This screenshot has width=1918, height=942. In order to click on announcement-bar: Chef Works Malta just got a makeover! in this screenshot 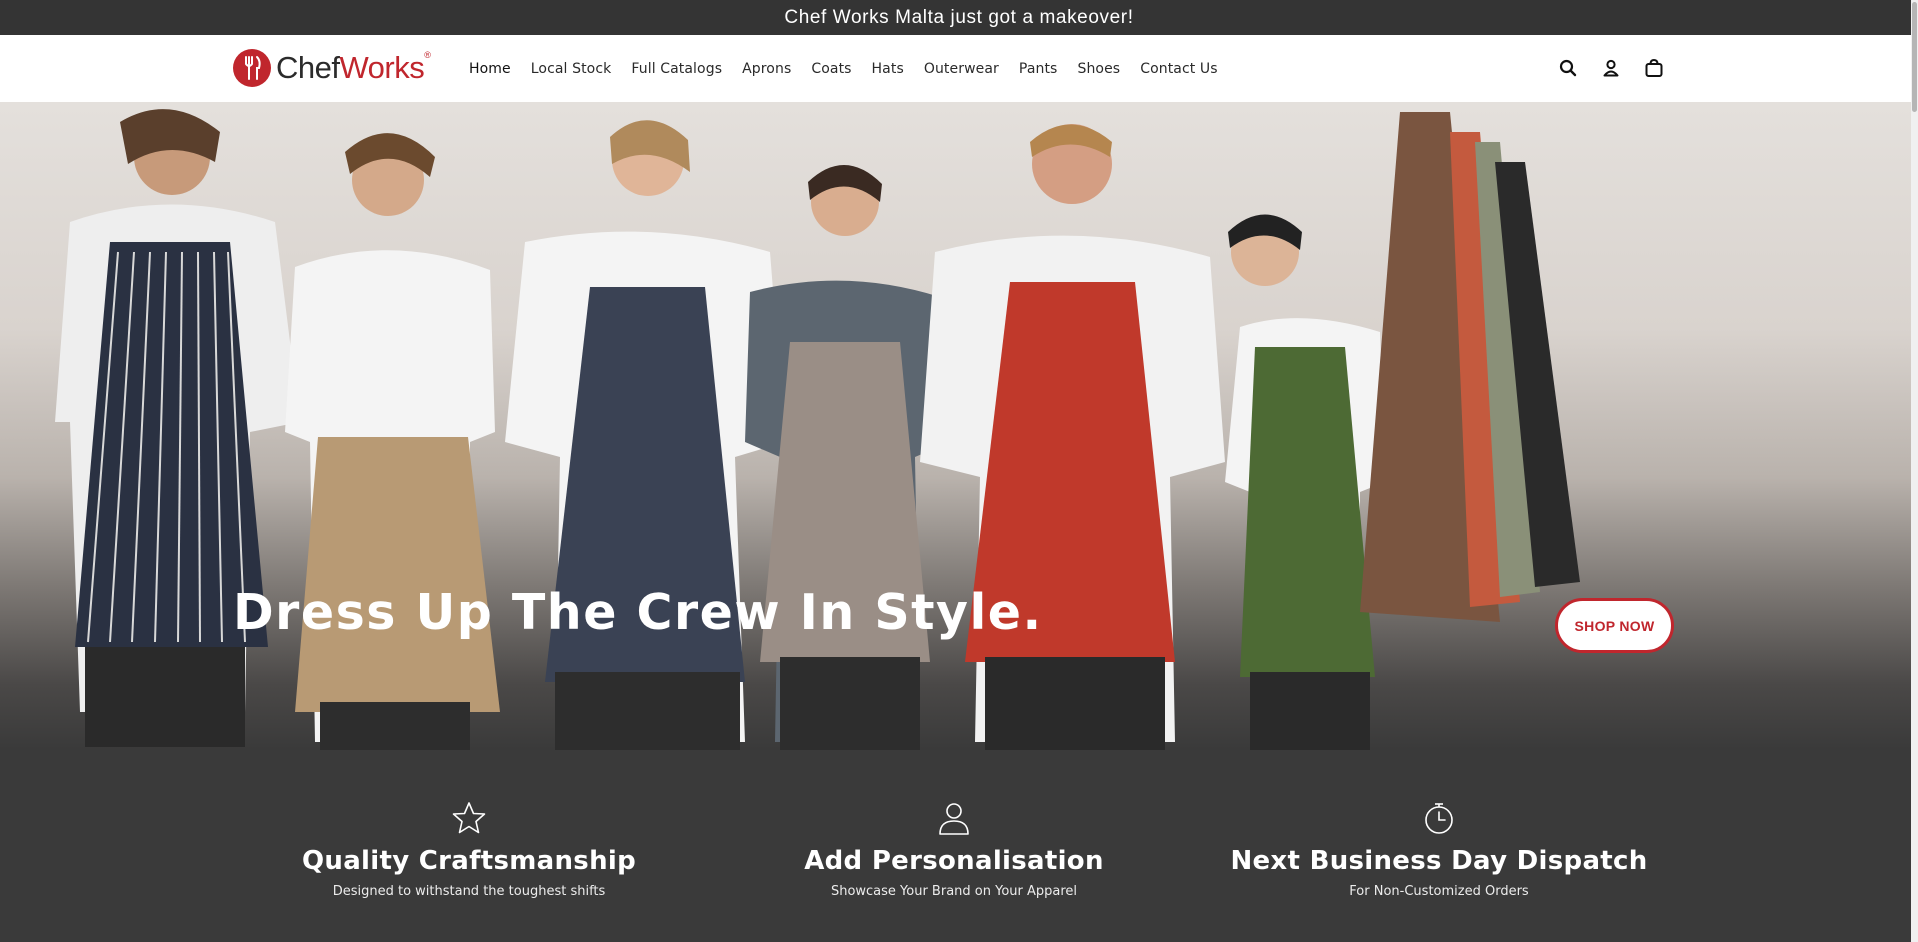, I will do `click(959, 17)`.